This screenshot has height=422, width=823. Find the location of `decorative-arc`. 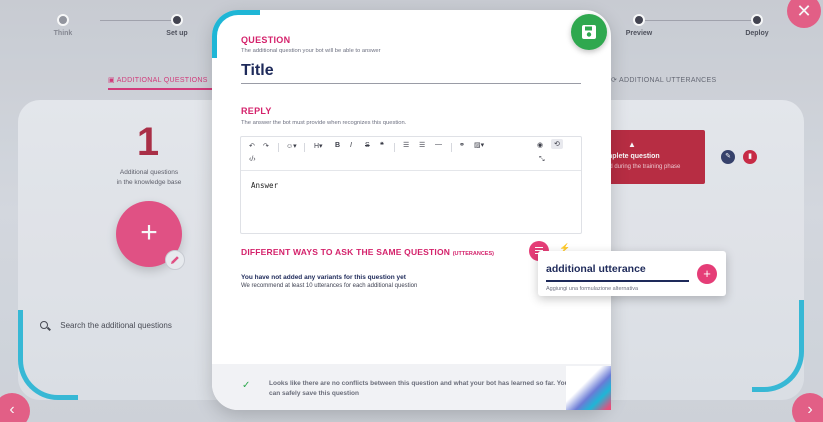

decorative-arc is located at coordinates (236, 34).